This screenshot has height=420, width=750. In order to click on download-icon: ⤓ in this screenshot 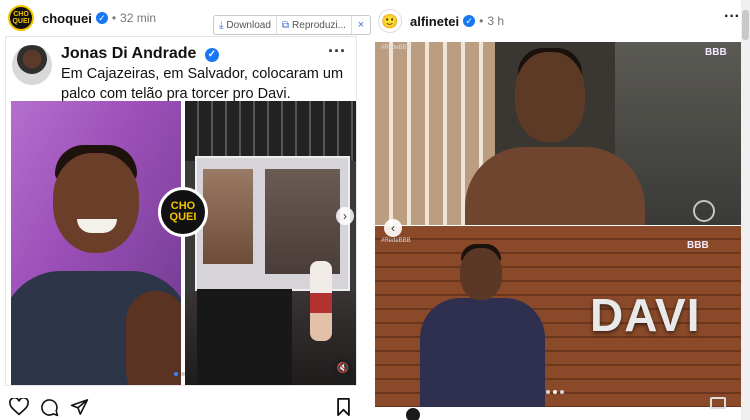, I will do `click(221, 25)`.